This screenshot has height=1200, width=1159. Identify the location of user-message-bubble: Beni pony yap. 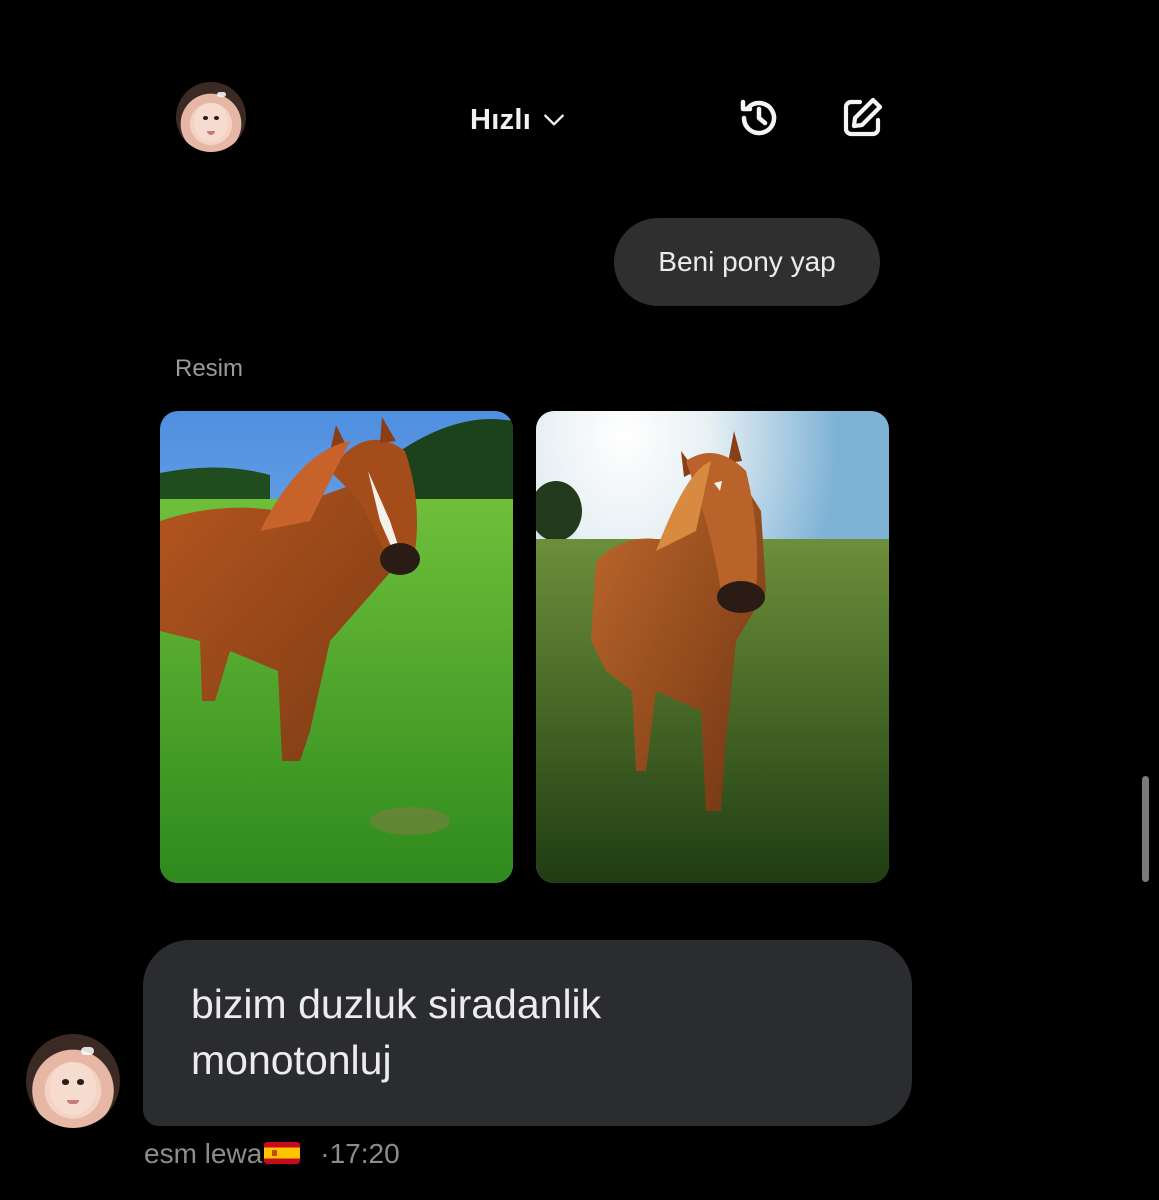
(747, 262).